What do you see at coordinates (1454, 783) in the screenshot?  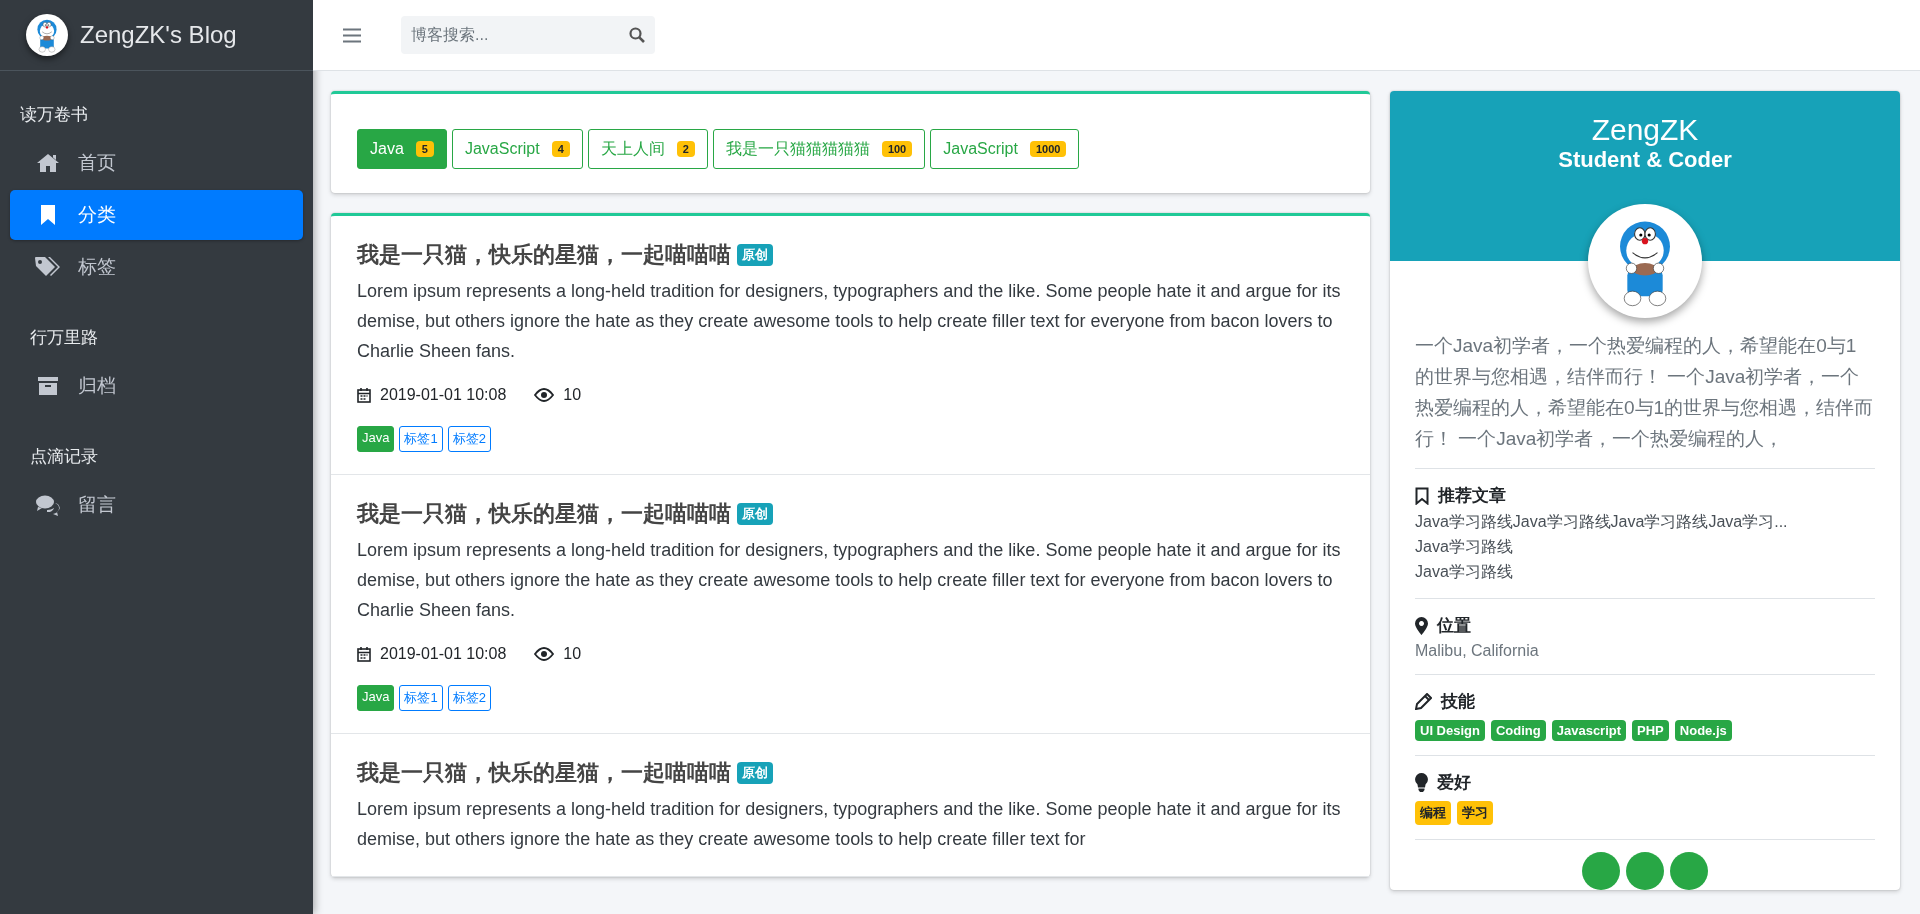 I see `section-heading: 爱好` at bounding box center [1454, 783].